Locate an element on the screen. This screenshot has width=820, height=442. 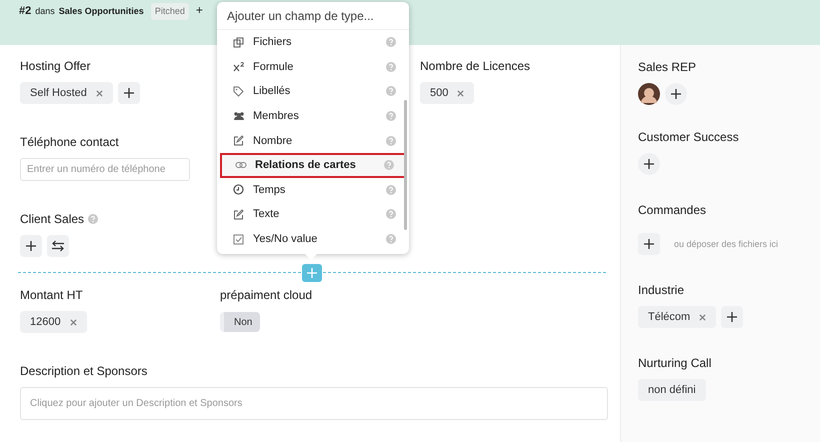
field-label: Nurturing Call is located at coordinates (675, 363).